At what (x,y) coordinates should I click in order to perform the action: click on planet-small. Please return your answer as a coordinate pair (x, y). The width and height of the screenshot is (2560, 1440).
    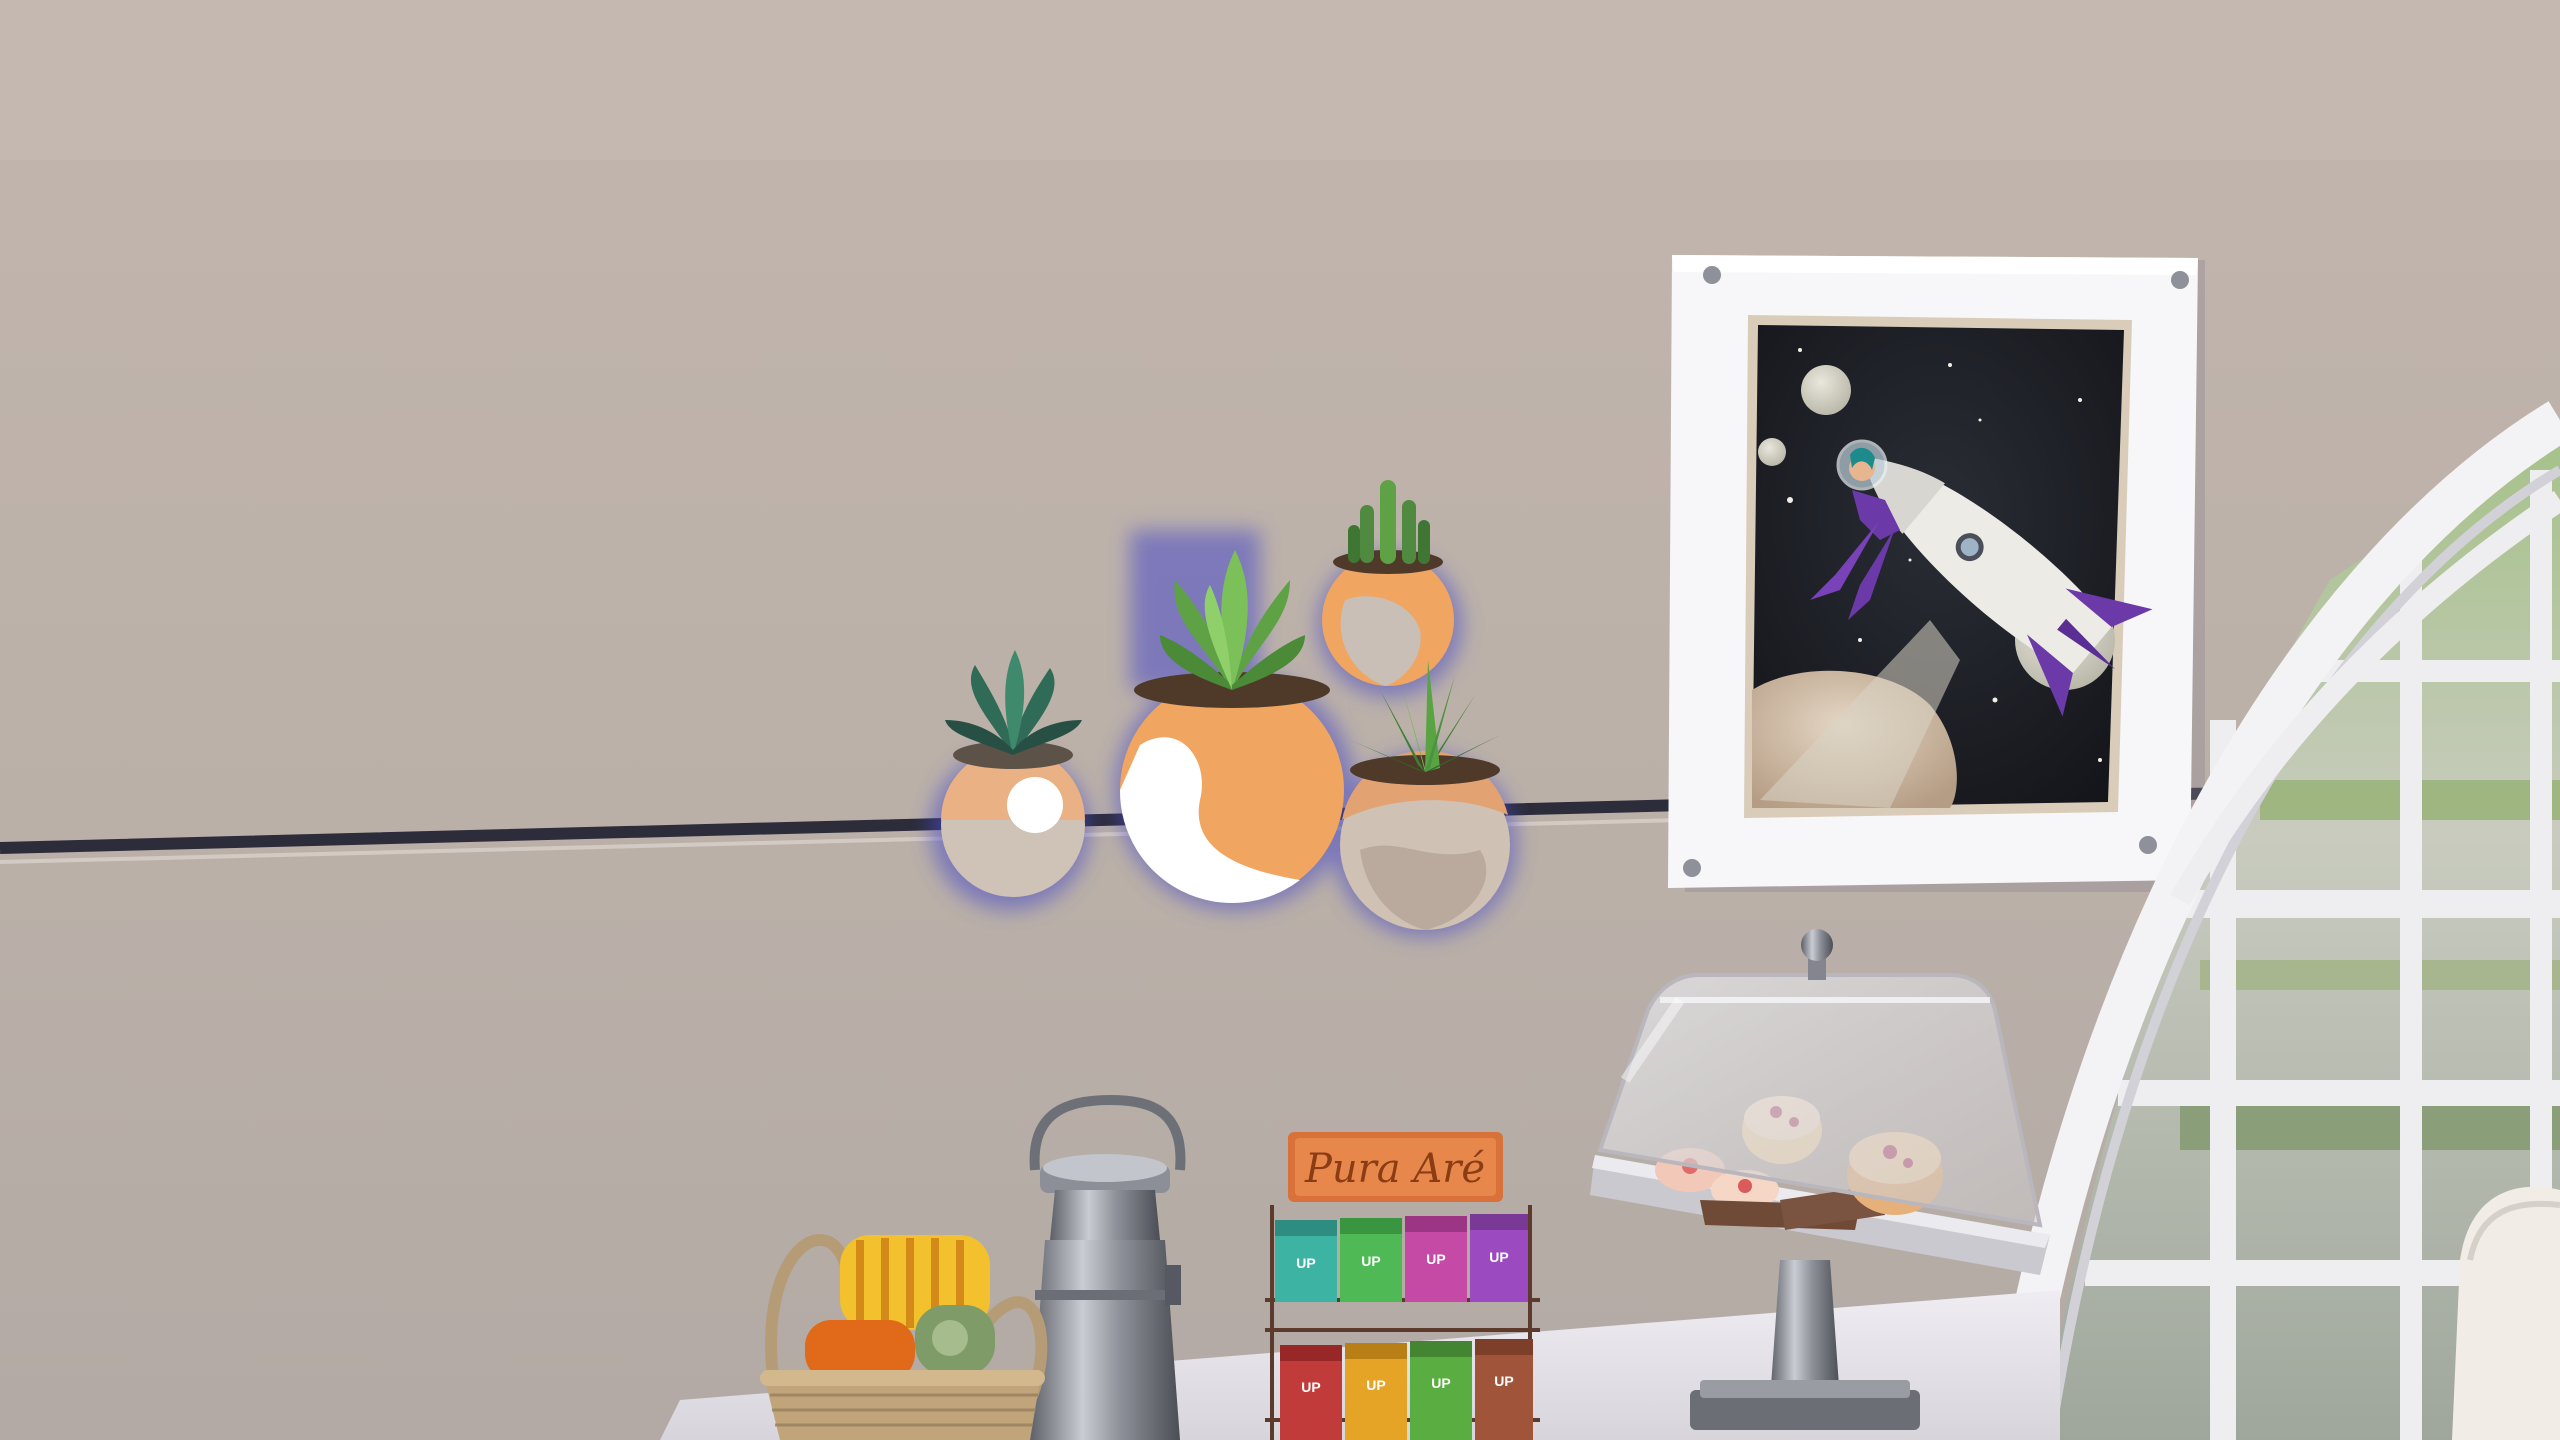
    Looking at the image, I should click on (1826, 390).